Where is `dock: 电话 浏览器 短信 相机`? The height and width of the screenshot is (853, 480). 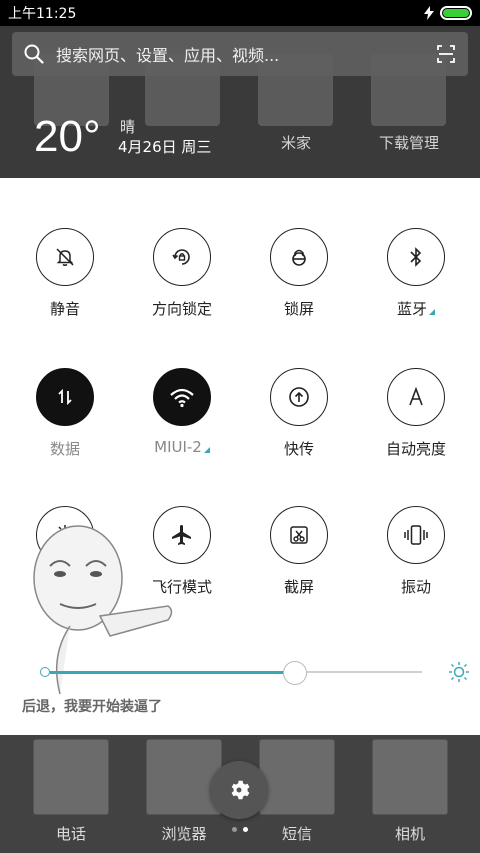 dock: 电话 浏览器 短信 相机 is located at coordinates (240, 794).